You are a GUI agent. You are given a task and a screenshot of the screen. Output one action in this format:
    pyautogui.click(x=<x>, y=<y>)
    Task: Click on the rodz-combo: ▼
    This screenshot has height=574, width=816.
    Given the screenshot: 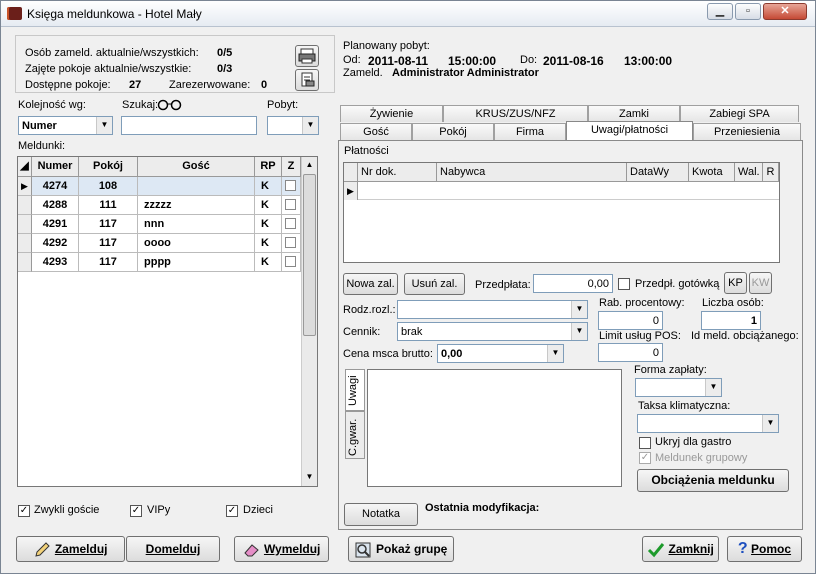 What is the action you would take?
    pyautogui.click(x=492, y=309)
    